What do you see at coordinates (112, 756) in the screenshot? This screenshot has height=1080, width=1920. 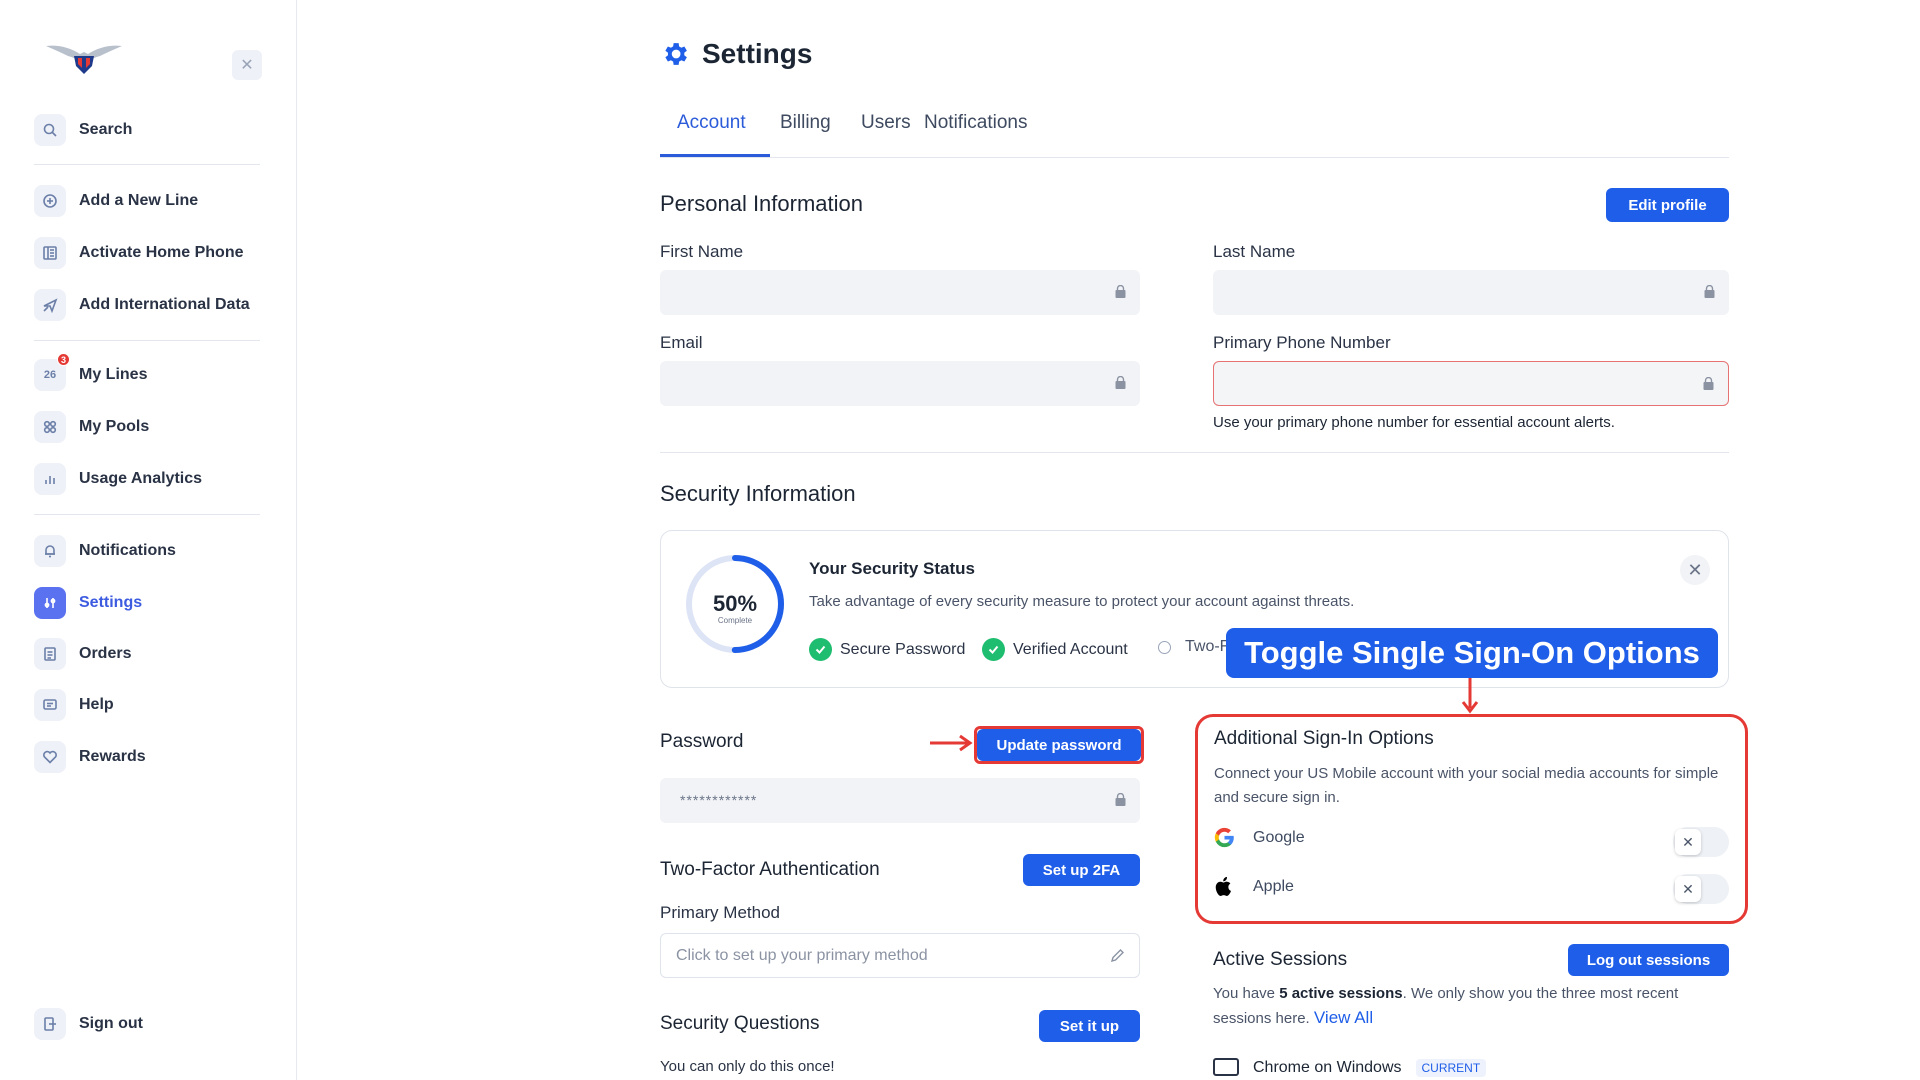 I see `sidebar-item-label: Rewards` at bounding box center [112, 756].